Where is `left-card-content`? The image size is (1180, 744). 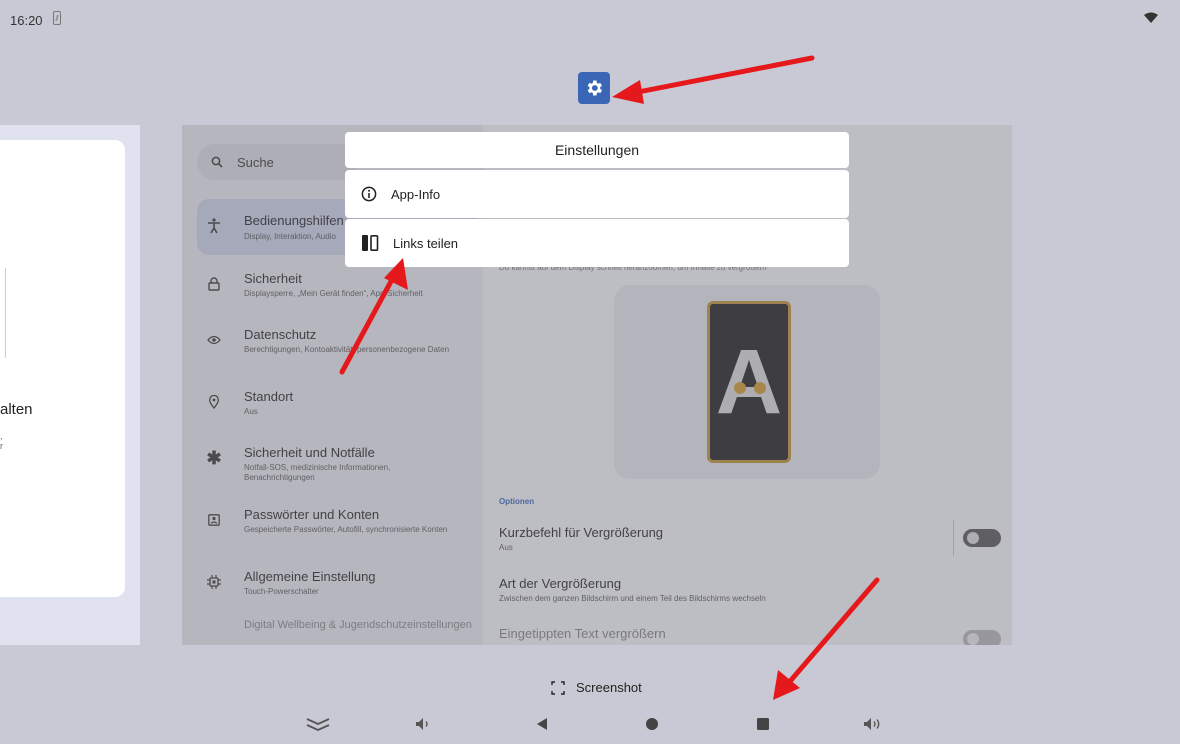 left-card-content is located at coordinates (62, 368).